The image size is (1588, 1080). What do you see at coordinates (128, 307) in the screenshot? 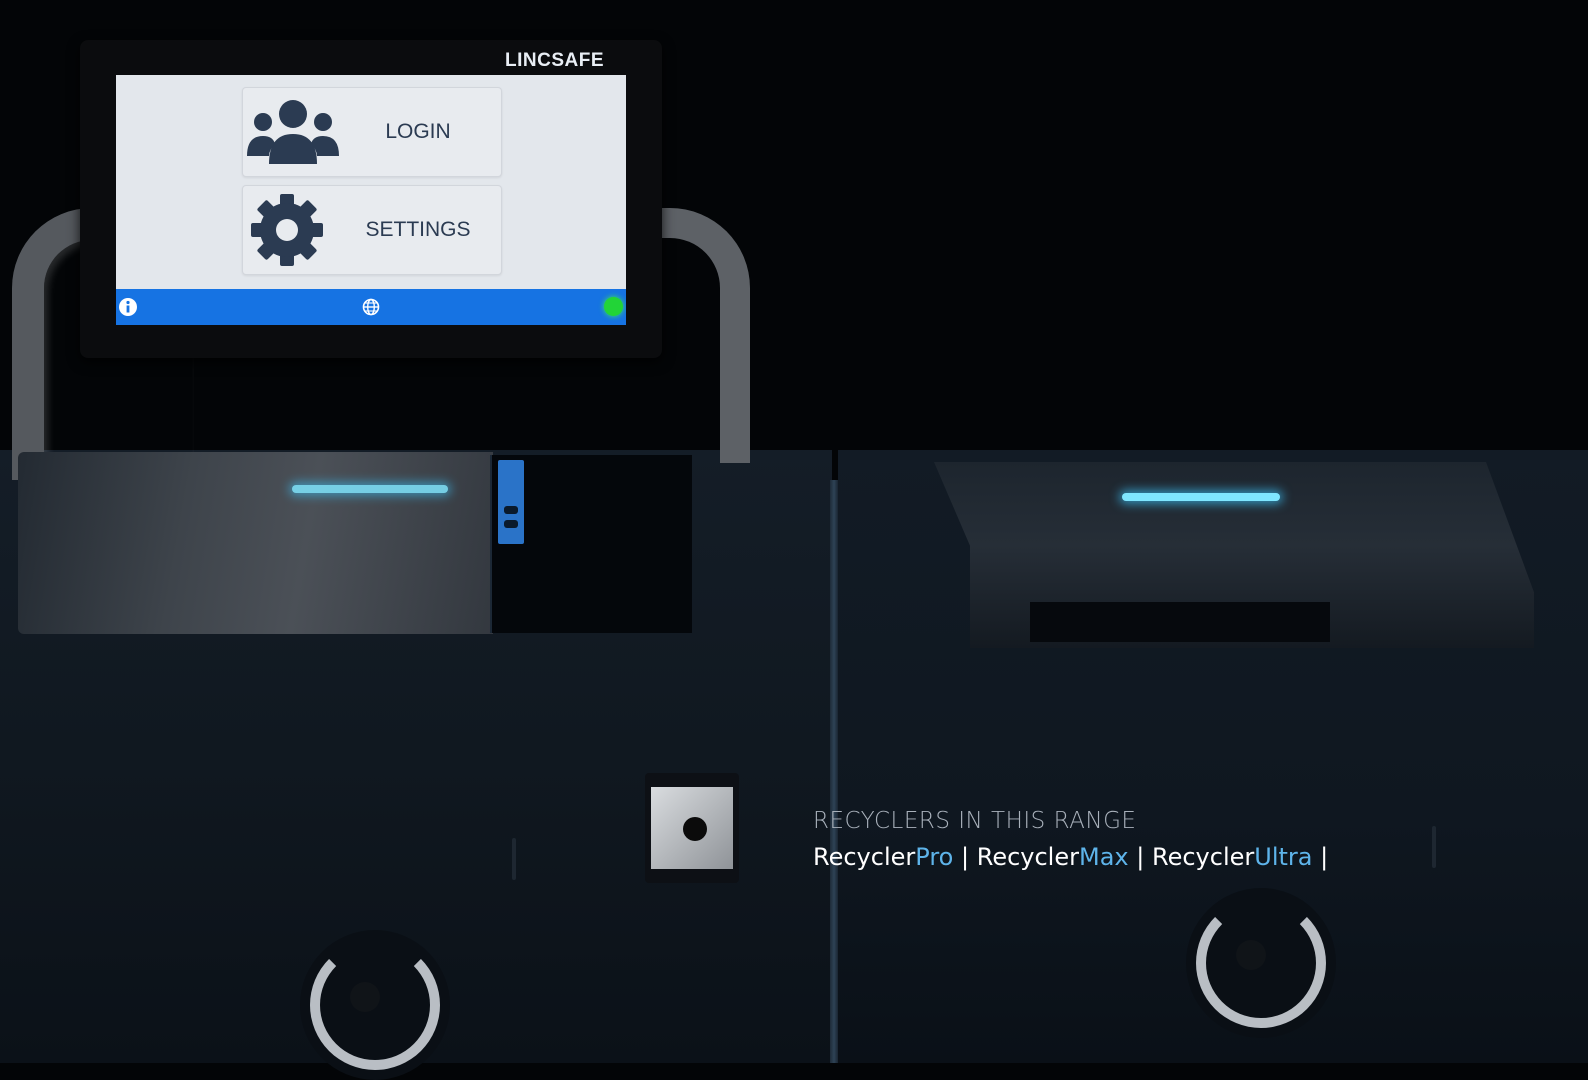
I see `info-icon` at bounding box center [128, 307].